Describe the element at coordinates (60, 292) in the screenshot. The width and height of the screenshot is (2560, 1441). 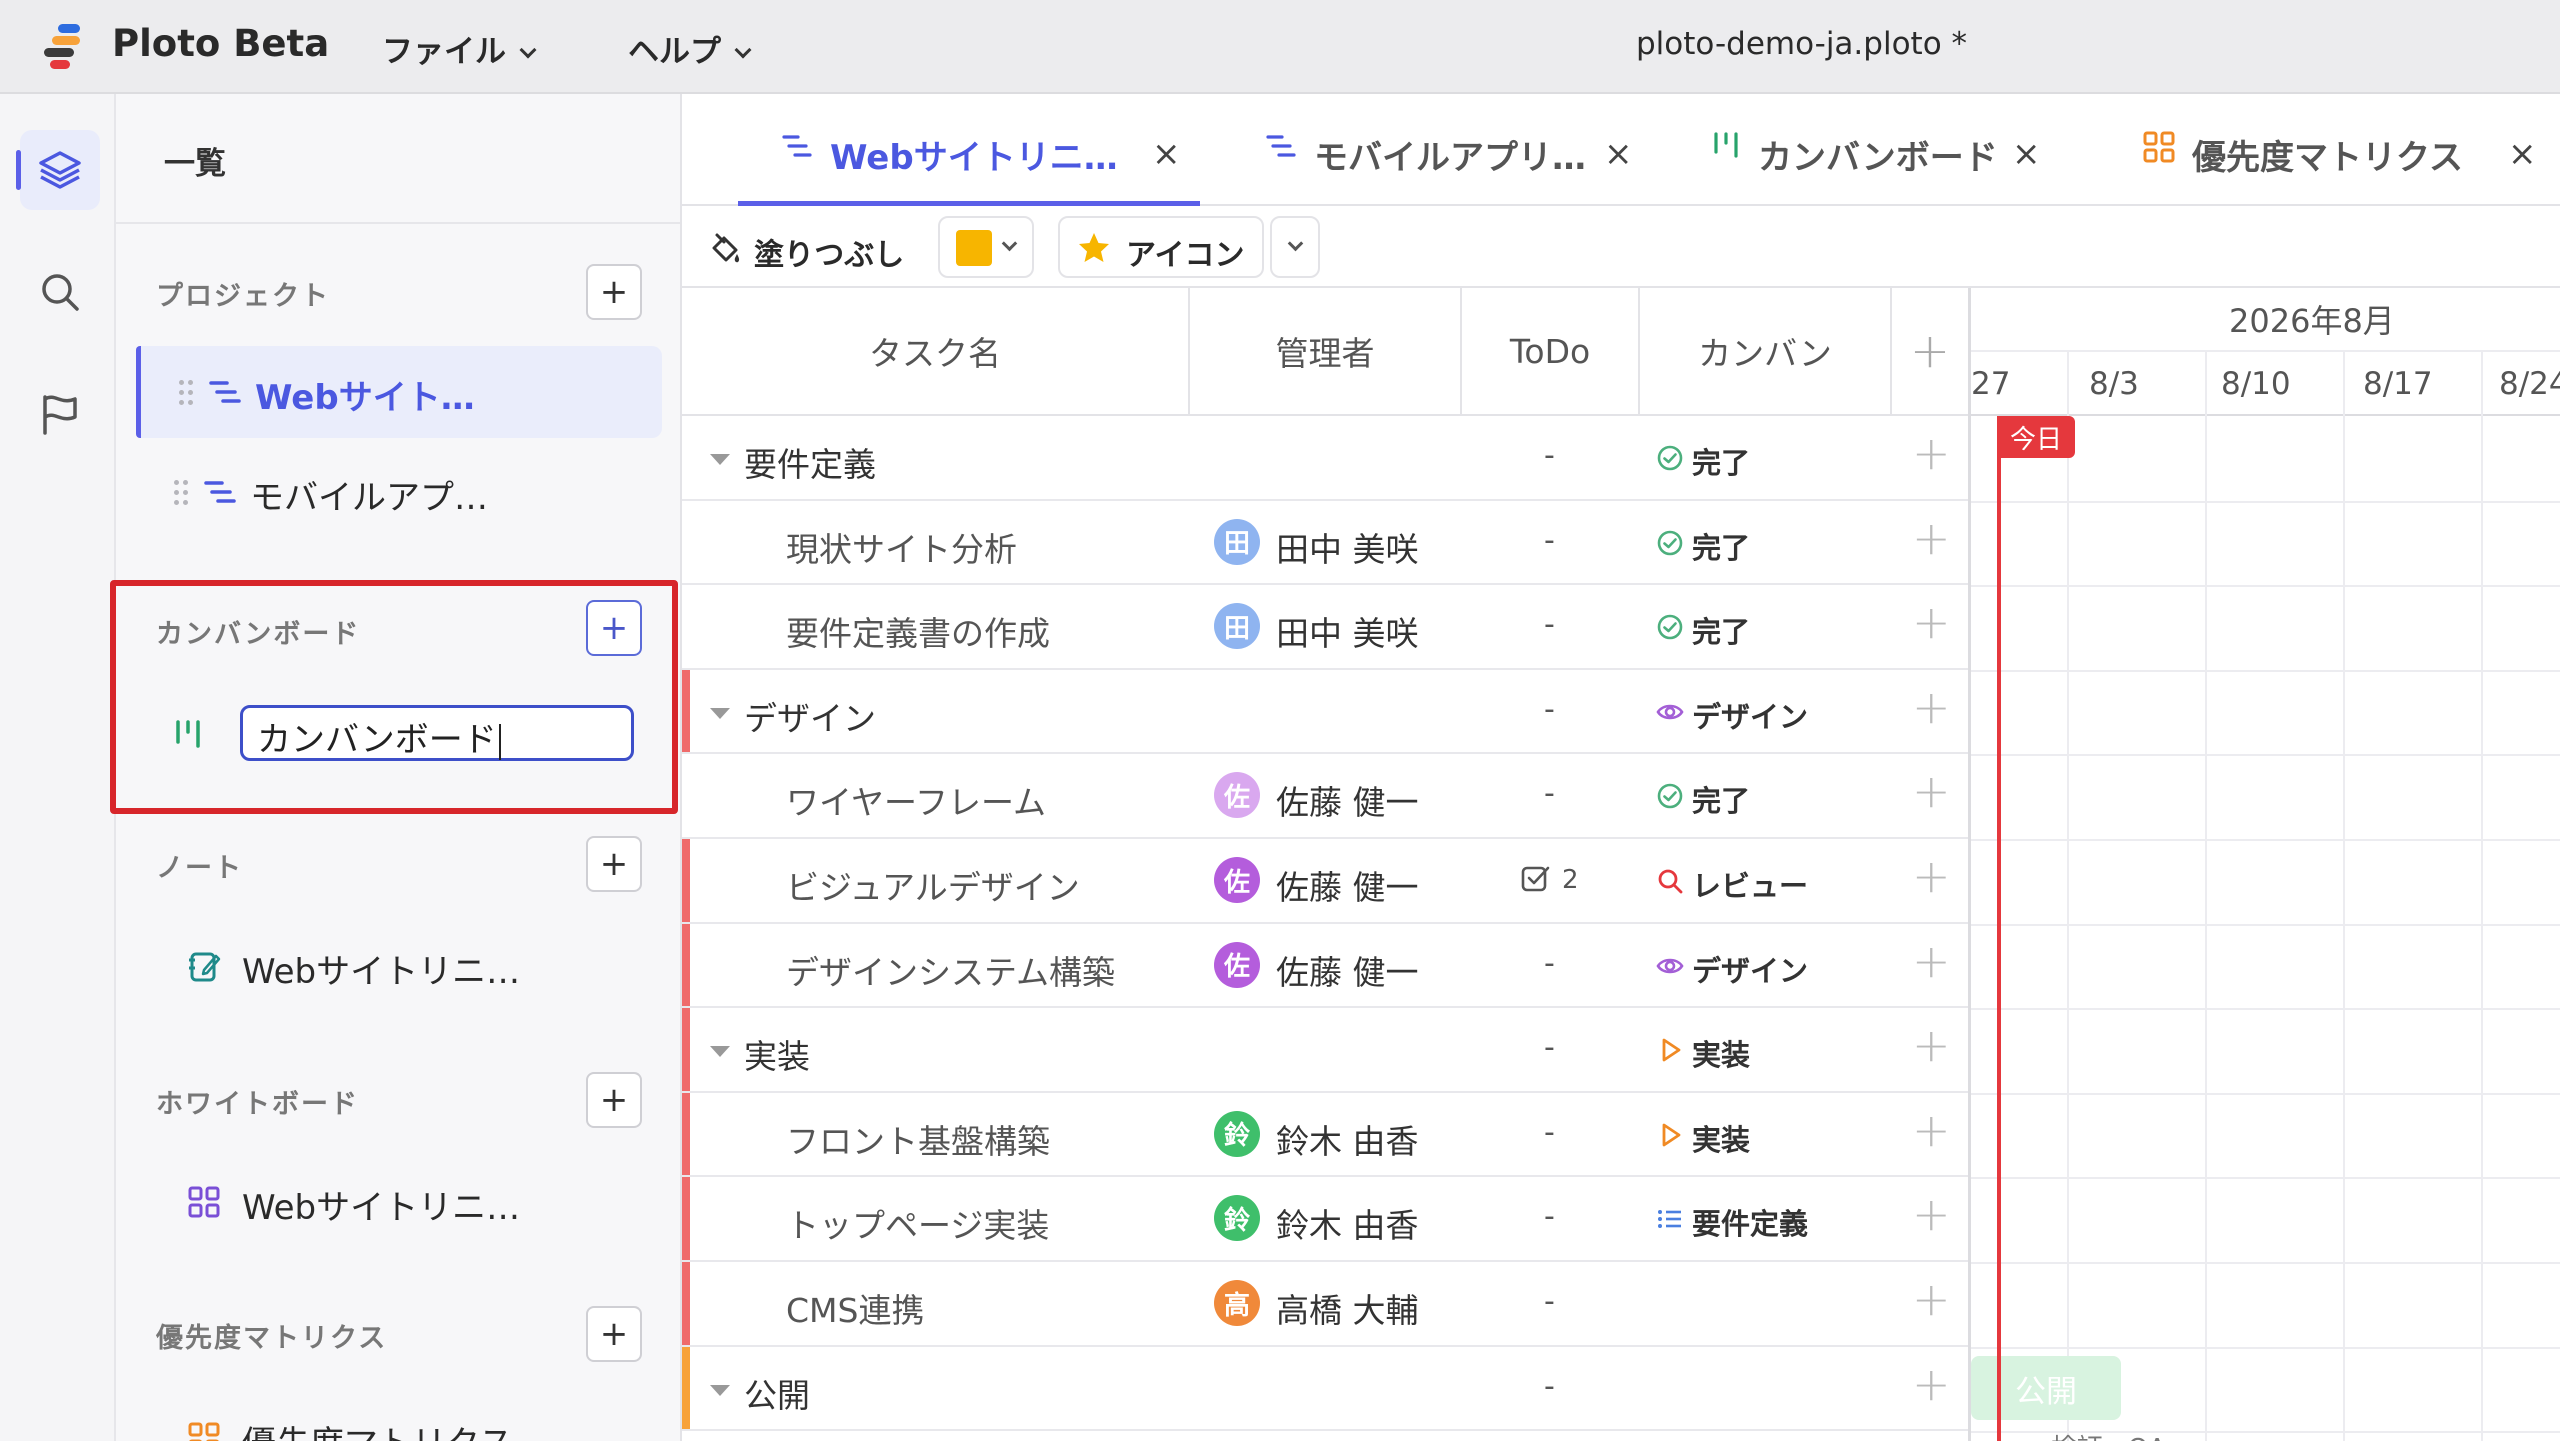
I see `search-icon` at that location.